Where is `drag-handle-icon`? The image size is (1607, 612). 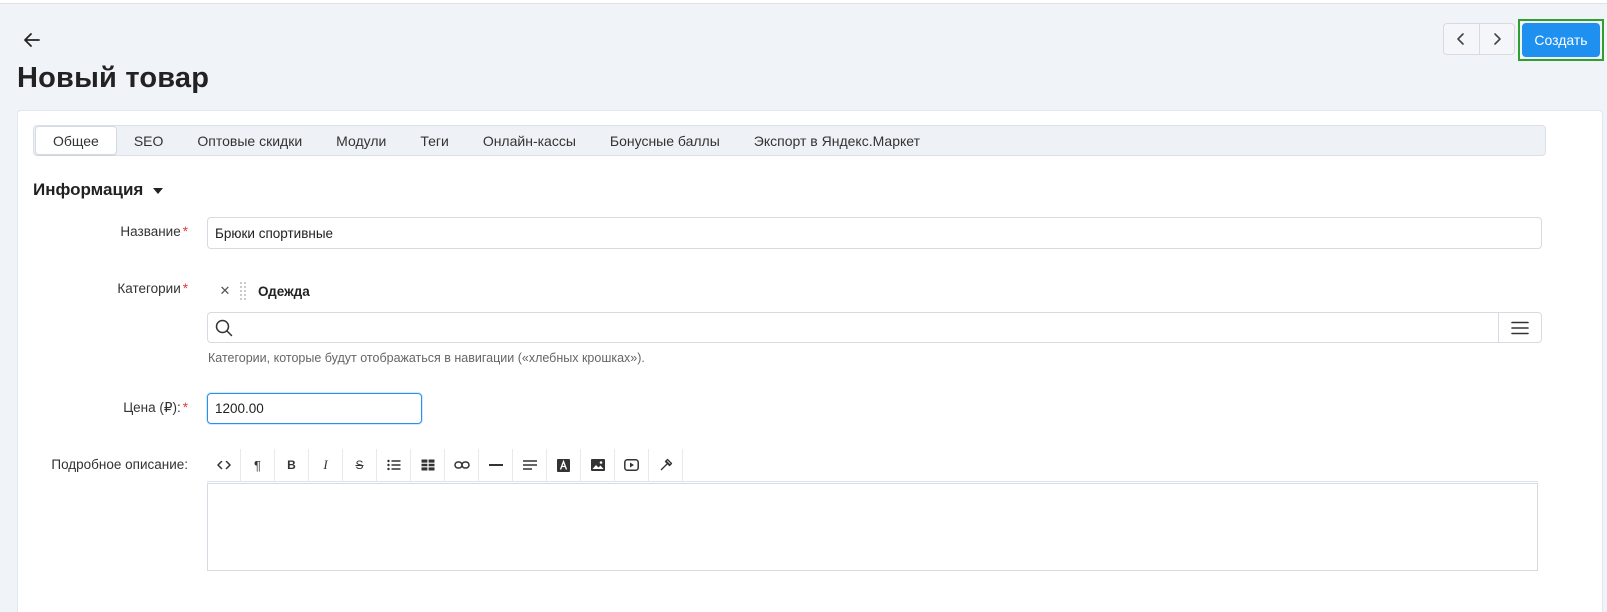 drag-handle-icon is located at coordinates (243, 291).